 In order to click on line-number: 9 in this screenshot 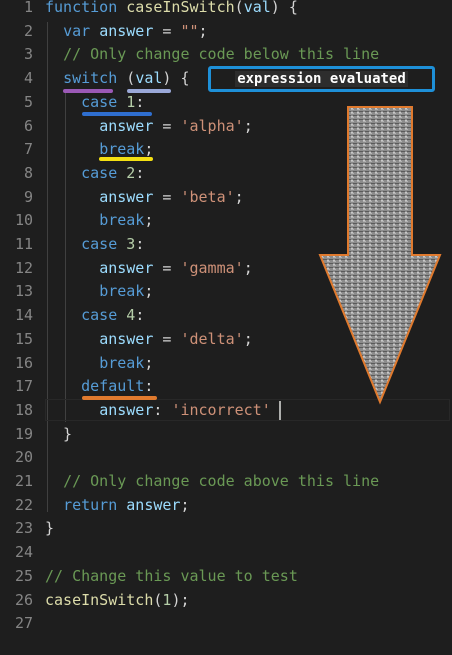, I will do `click(28, 196)`.